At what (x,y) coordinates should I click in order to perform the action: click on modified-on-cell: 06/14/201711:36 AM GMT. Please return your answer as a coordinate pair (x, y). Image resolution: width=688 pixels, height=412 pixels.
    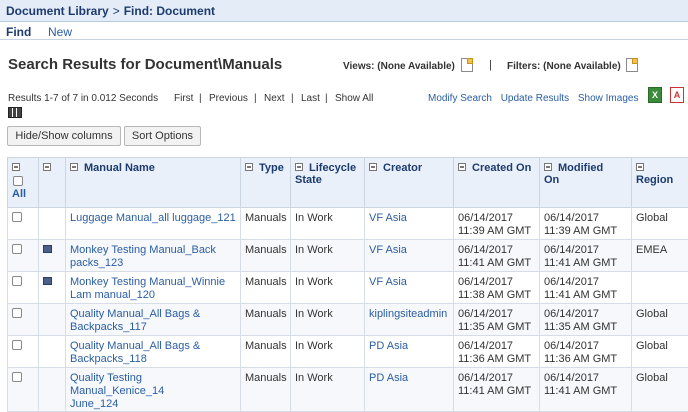
    Looking at the image, I should click on (586, 352).